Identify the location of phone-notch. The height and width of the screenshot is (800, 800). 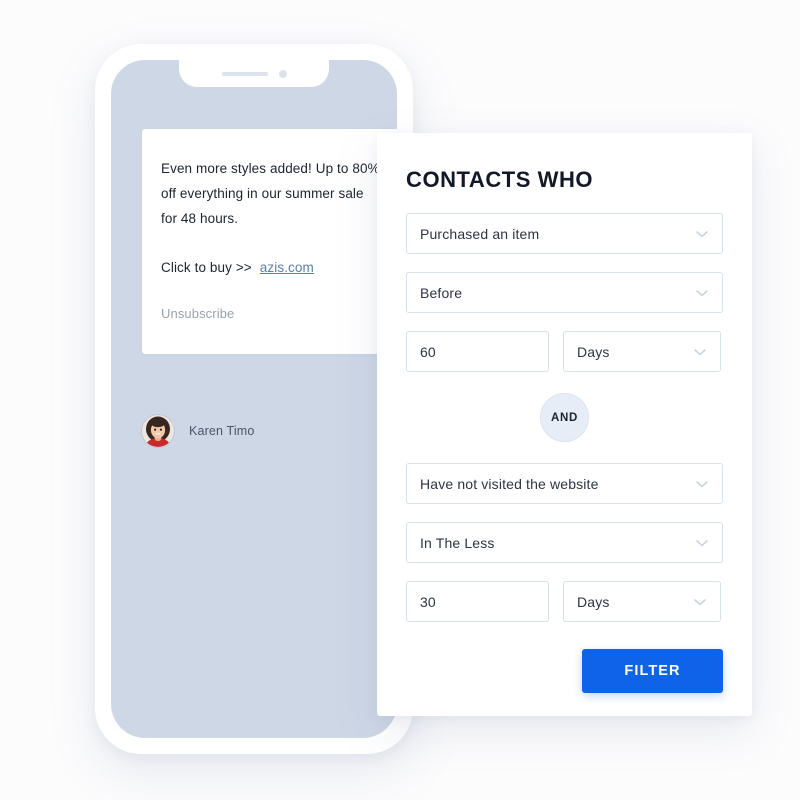
(254, 73).